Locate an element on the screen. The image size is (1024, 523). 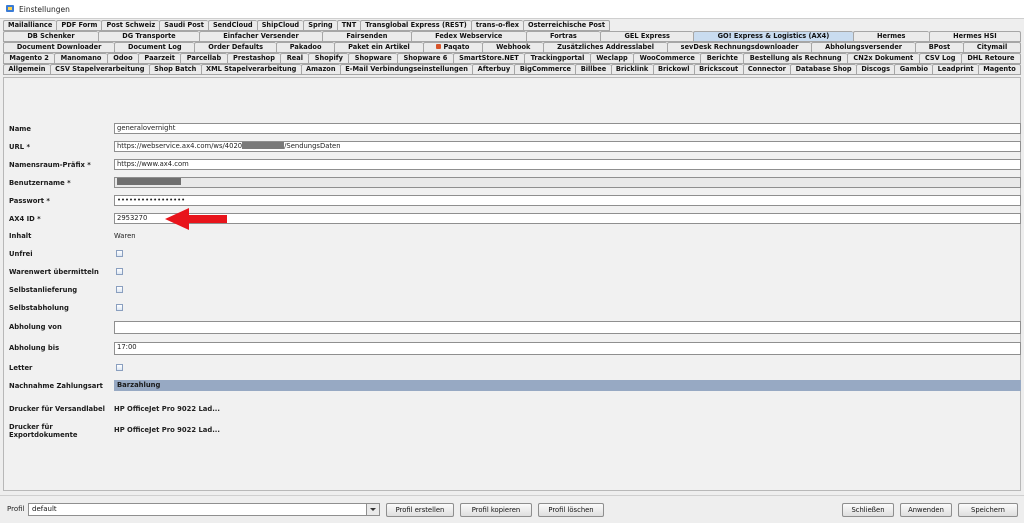
ax4id-label: AX4 ID * is located at coordinates (25, 219).